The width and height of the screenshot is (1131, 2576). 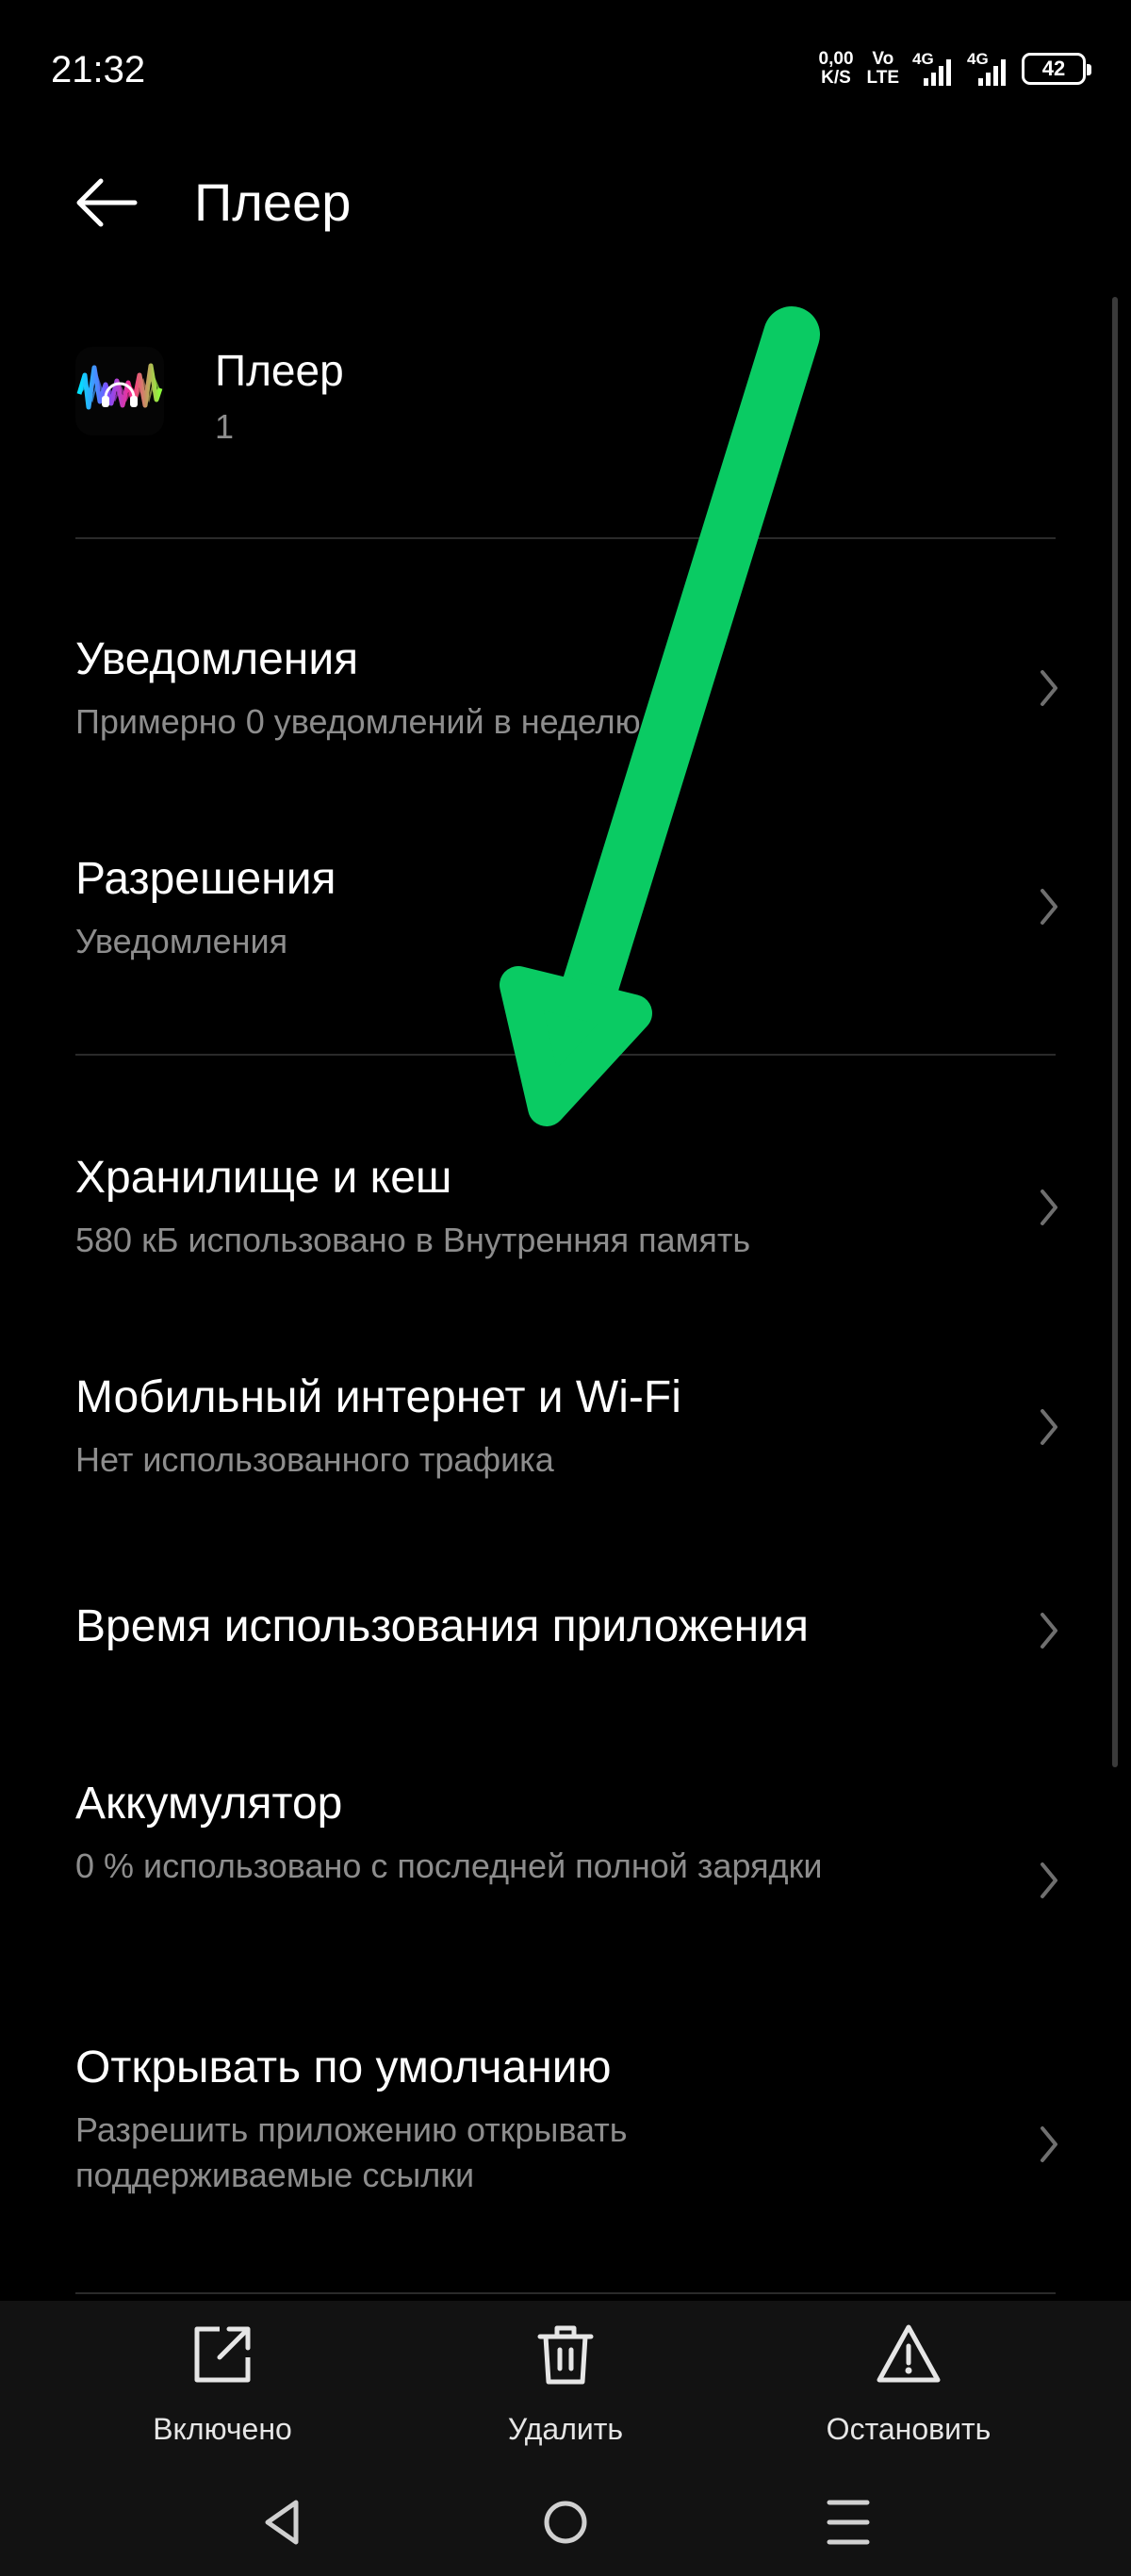 I want to click on permissions-subtitle: Уведомления, so click(x=182, y=941).